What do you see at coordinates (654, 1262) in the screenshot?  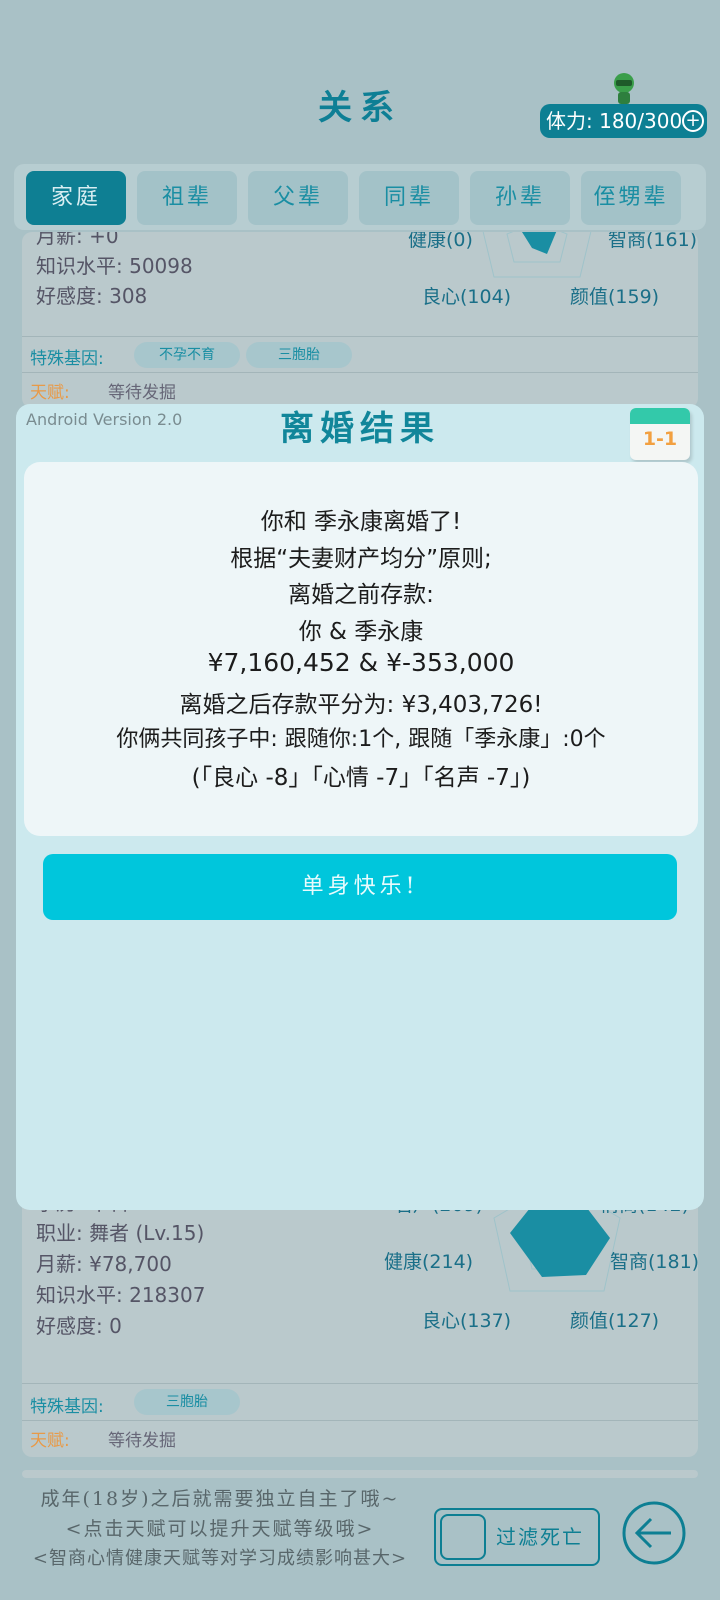 I see `stat-iq: 智商(181)` at bounding box center [654, 1262].